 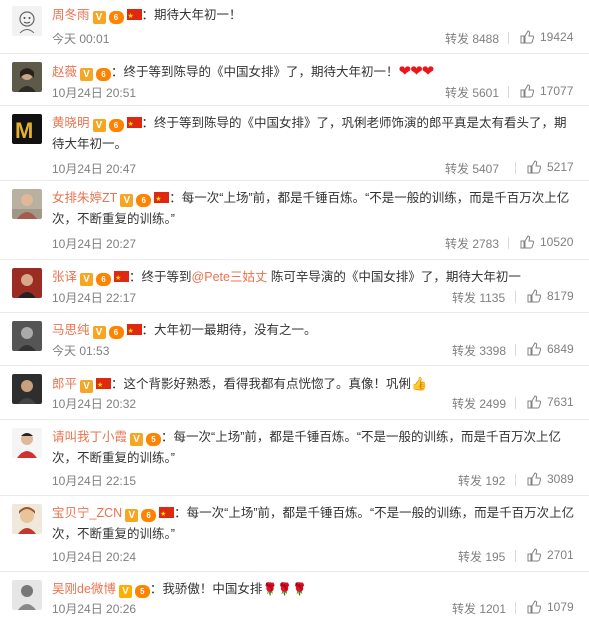 I want to click on like-count: 17077, so click(x=557, y=91).